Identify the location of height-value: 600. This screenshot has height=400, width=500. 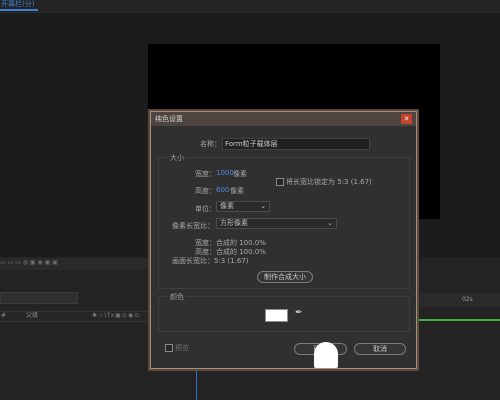
(222, 190).